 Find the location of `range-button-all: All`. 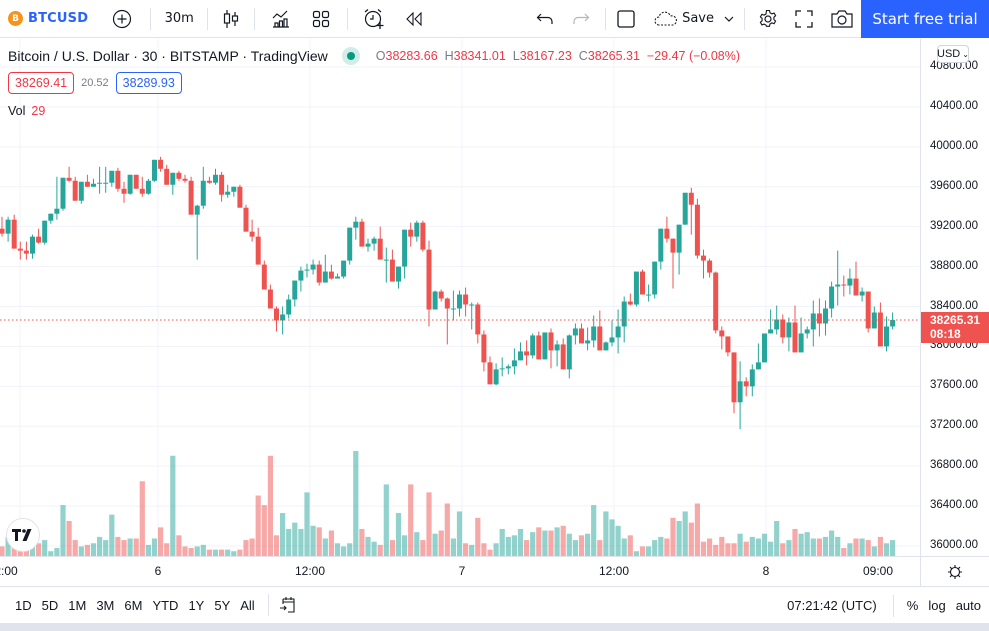

range-button-all: All is located at coordinates (247, 605).